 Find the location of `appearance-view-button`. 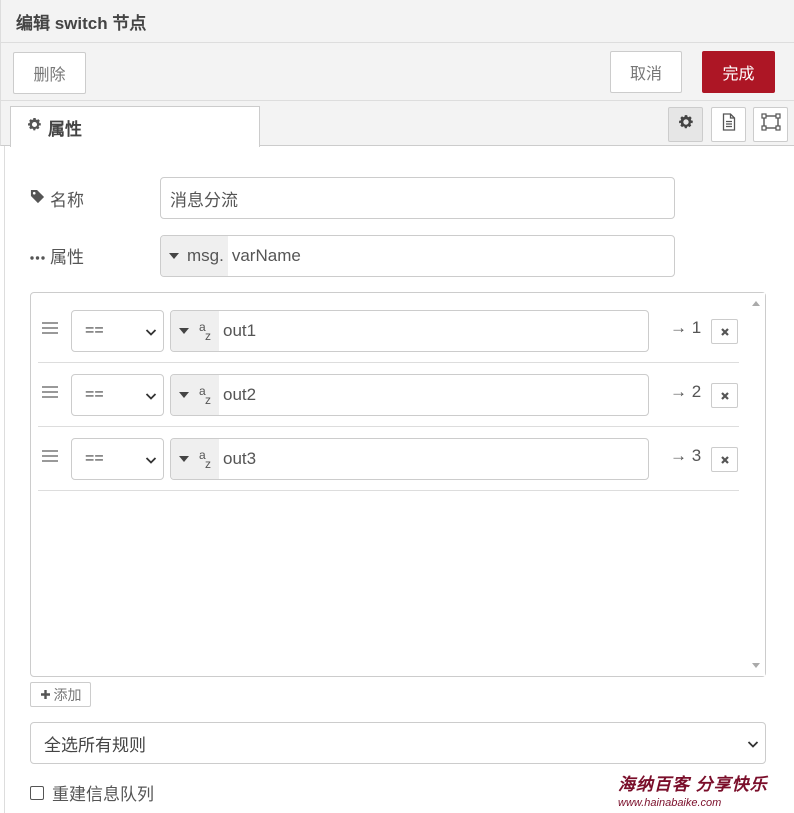

appearance-view-button is located at coordinates (770, 124).